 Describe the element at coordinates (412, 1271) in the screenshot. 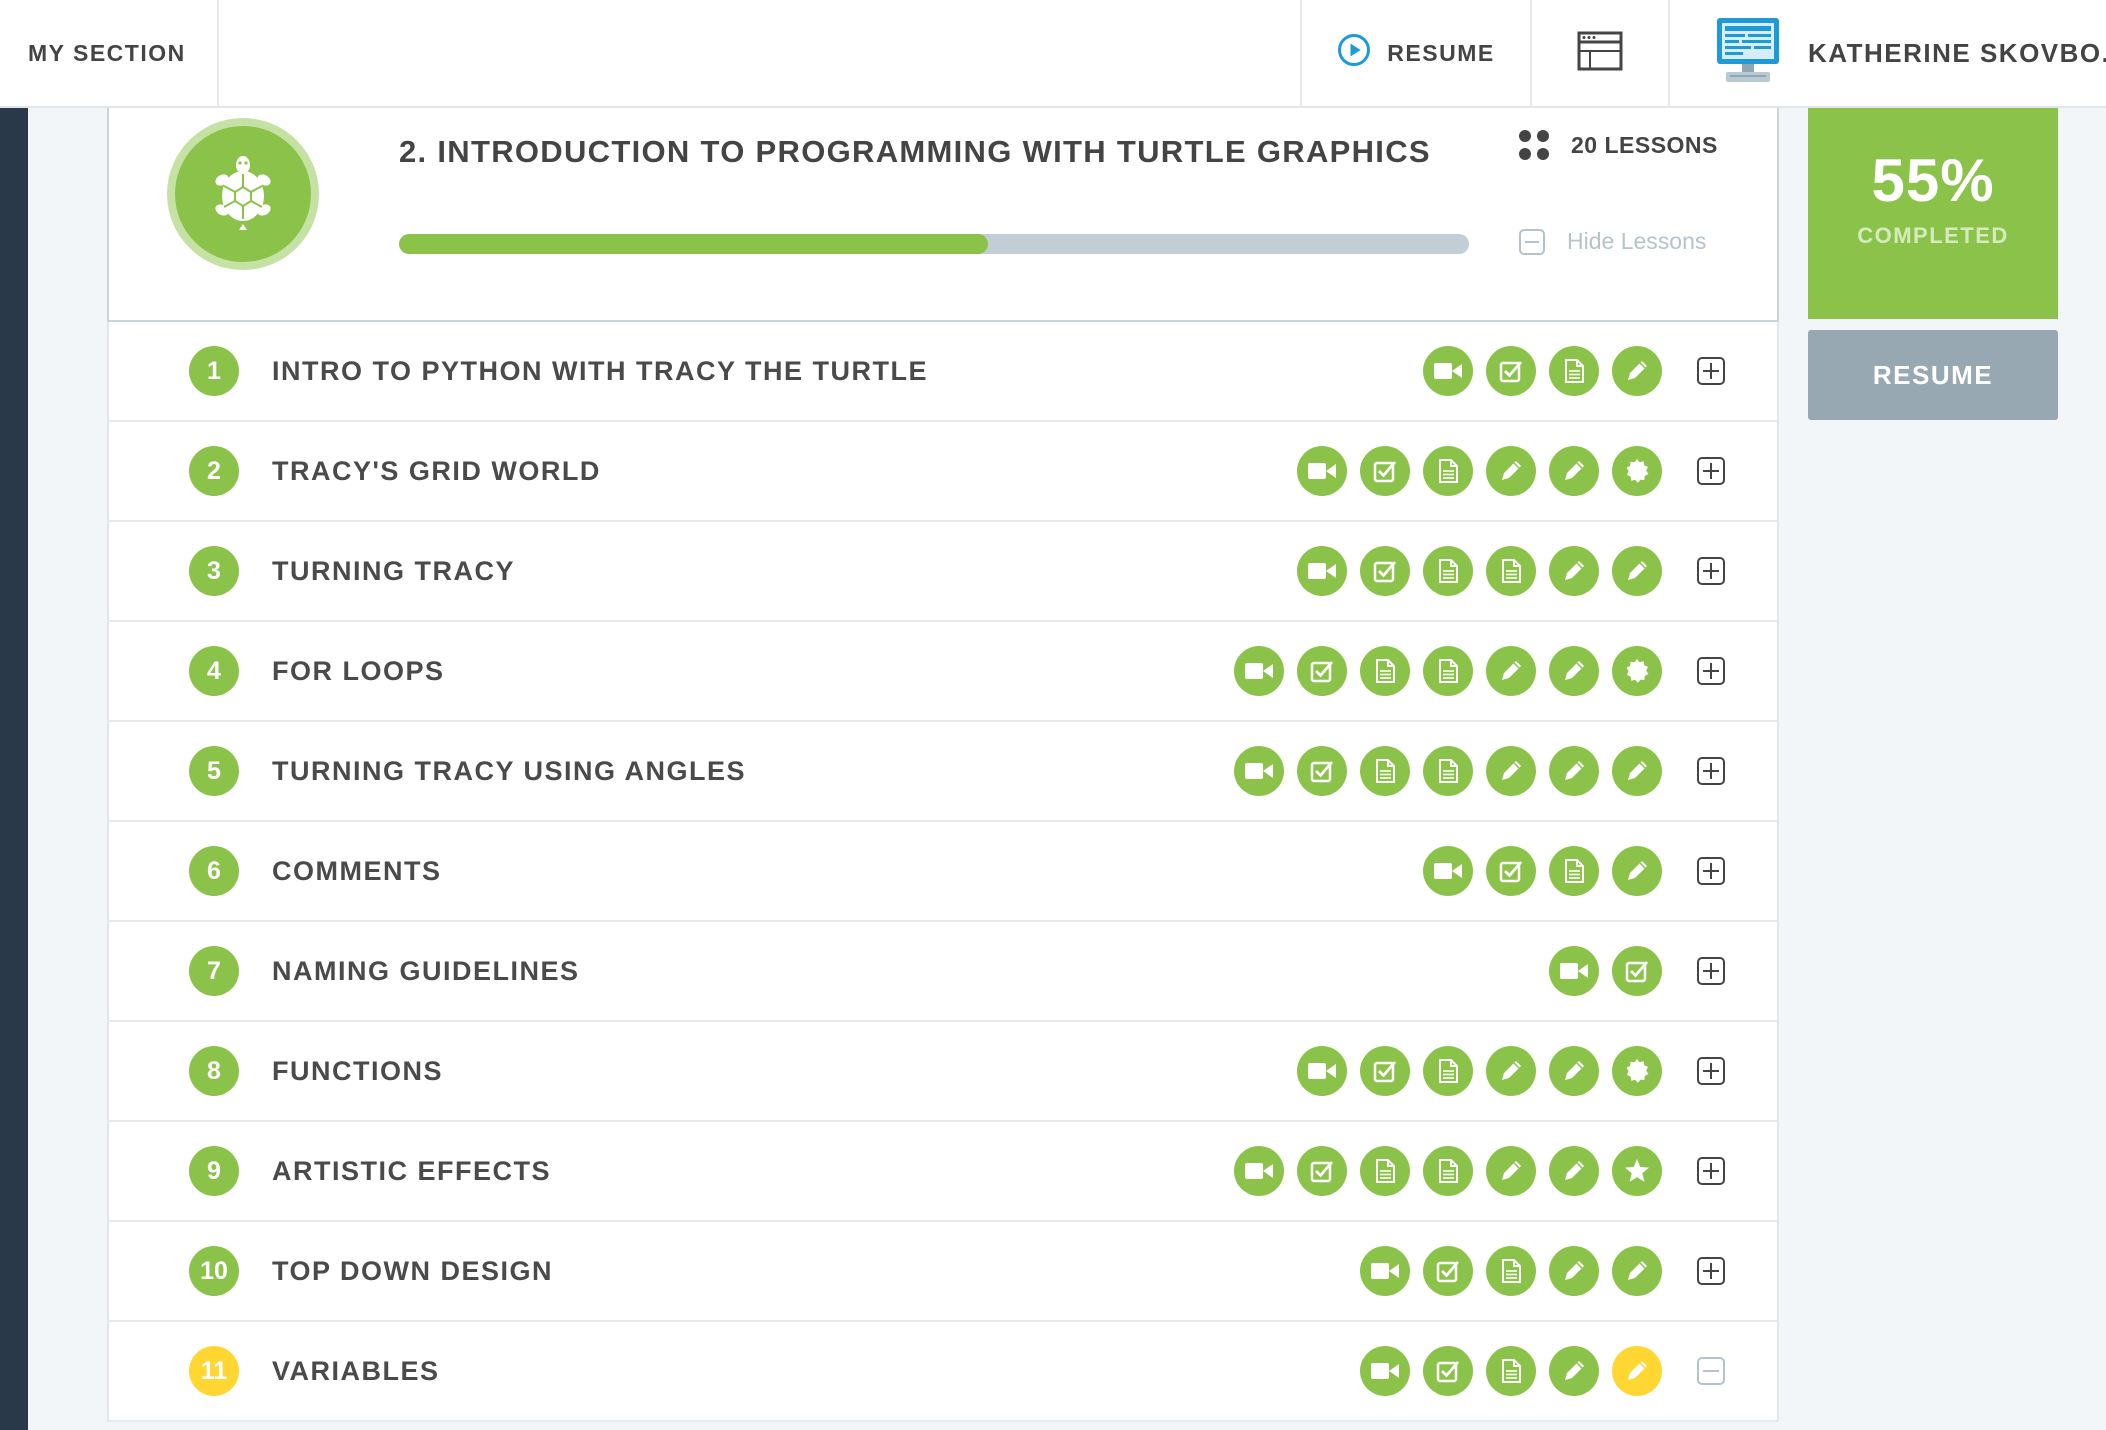

I see `lesson-title: TOP DOWN DESIGN` at that location.